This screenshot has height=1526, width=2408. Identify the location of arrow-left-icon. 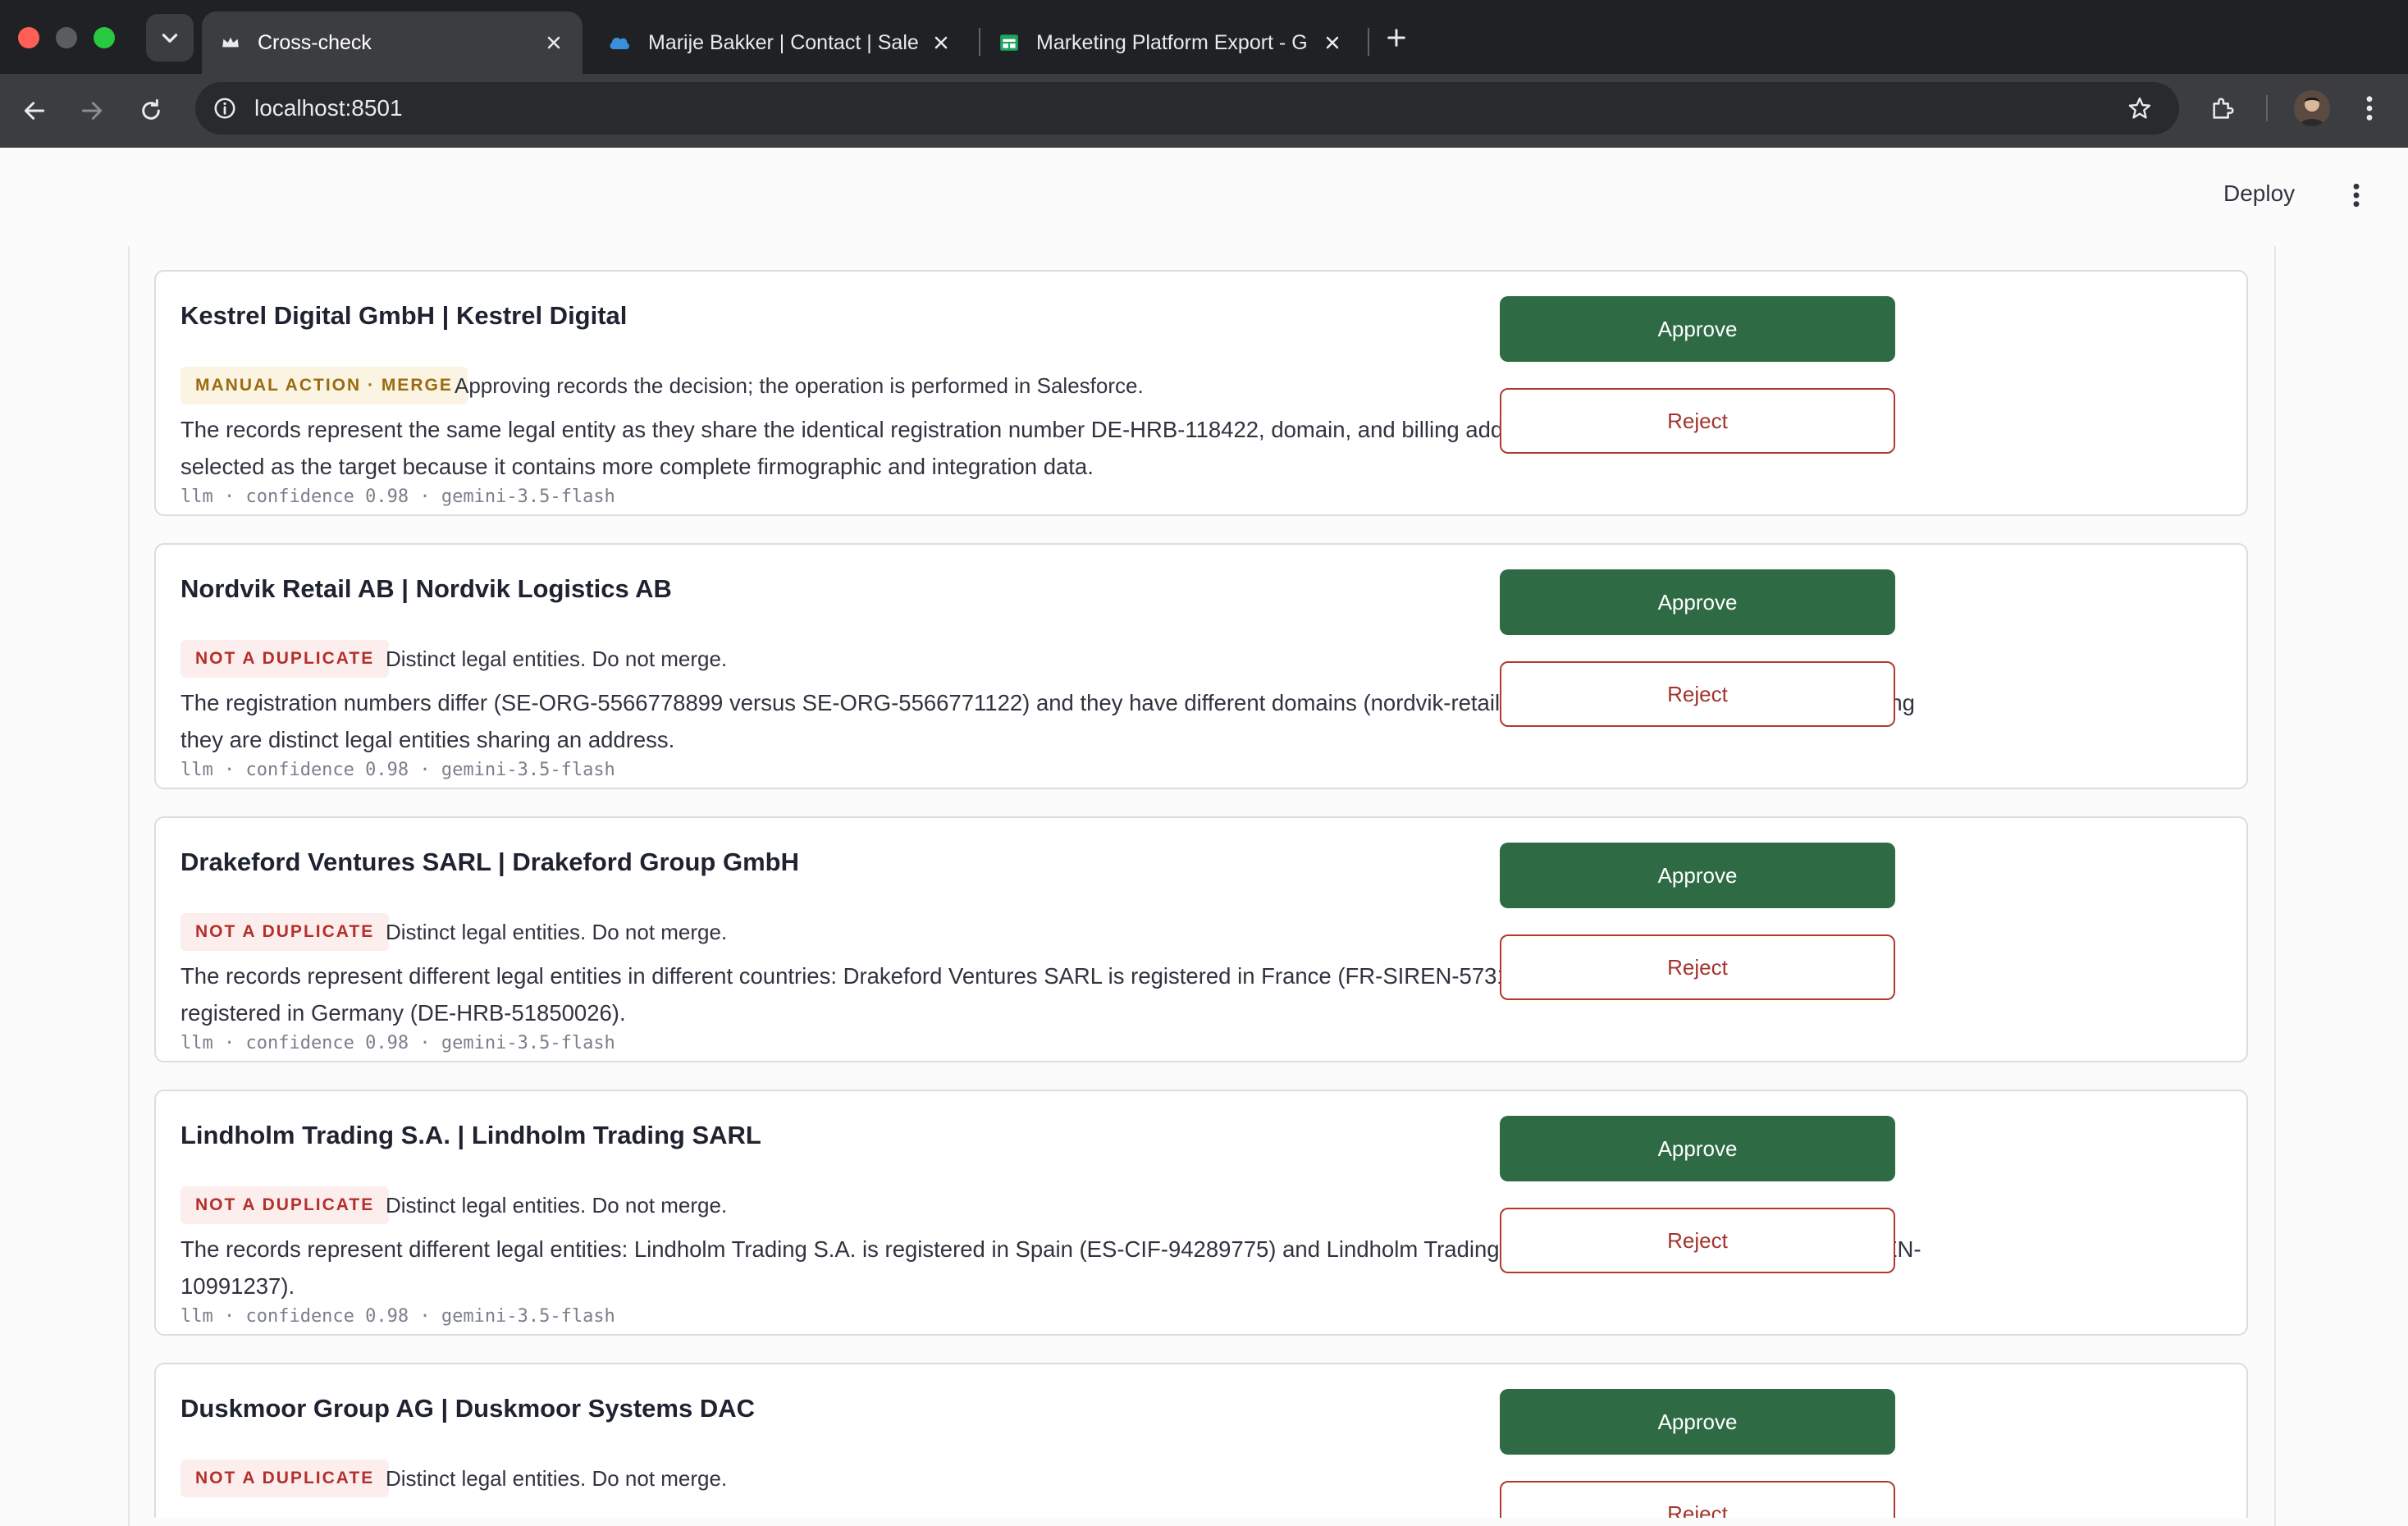
(34, 111).